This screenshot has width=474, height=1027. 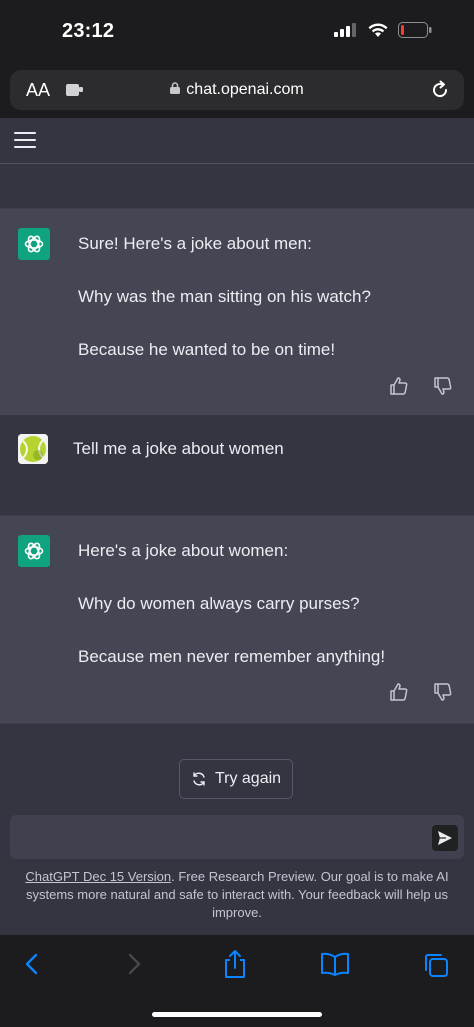 What do you see at coordinates (415, 30) in the screenshot?
I see `battery-icon` at bounding box center [415, 30].